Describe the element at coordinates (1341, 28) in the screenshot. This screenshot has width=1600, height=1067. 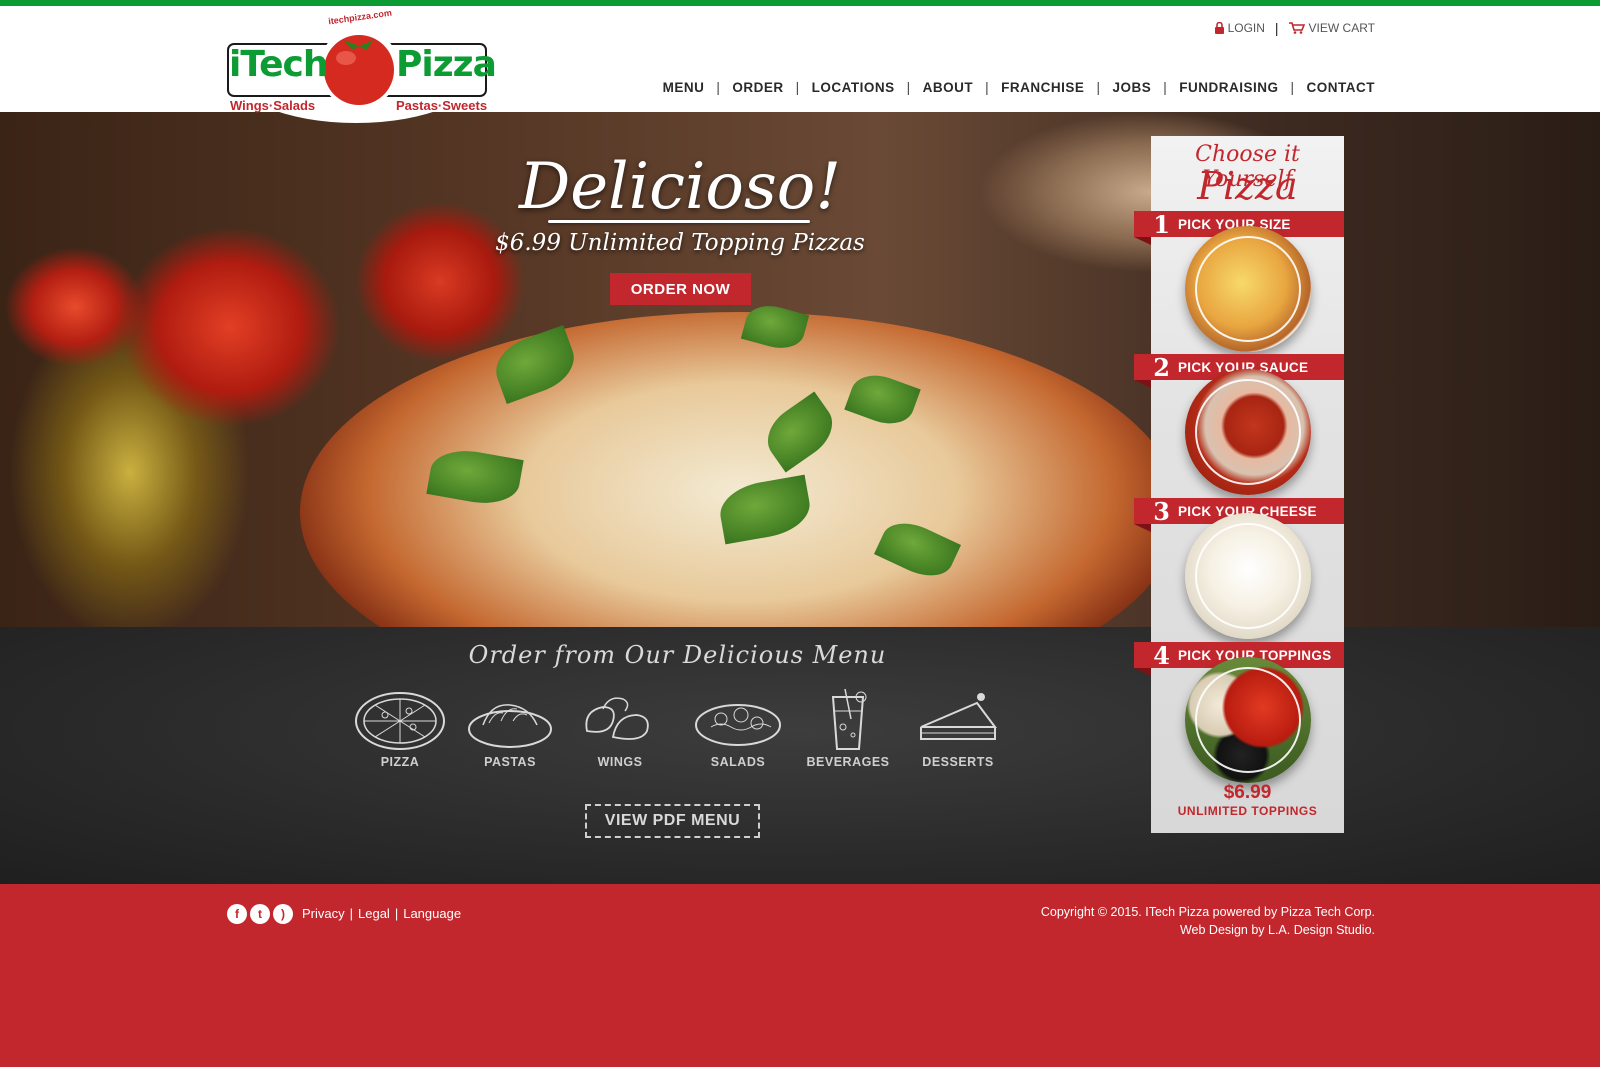
I see `view-cart-label: VIEW CART` at that location.